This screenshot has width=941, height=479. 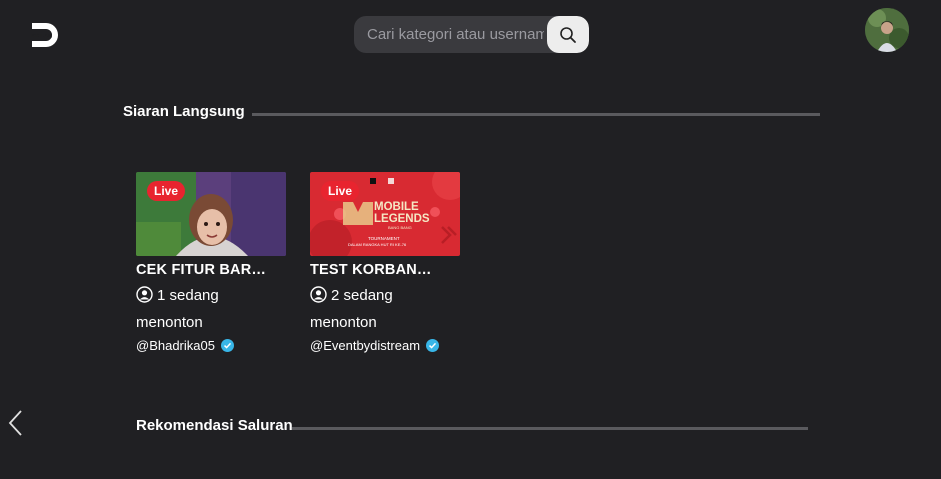 I want to click on channel-handle-text: @Bhadrika05, so click(x=175, y=345).